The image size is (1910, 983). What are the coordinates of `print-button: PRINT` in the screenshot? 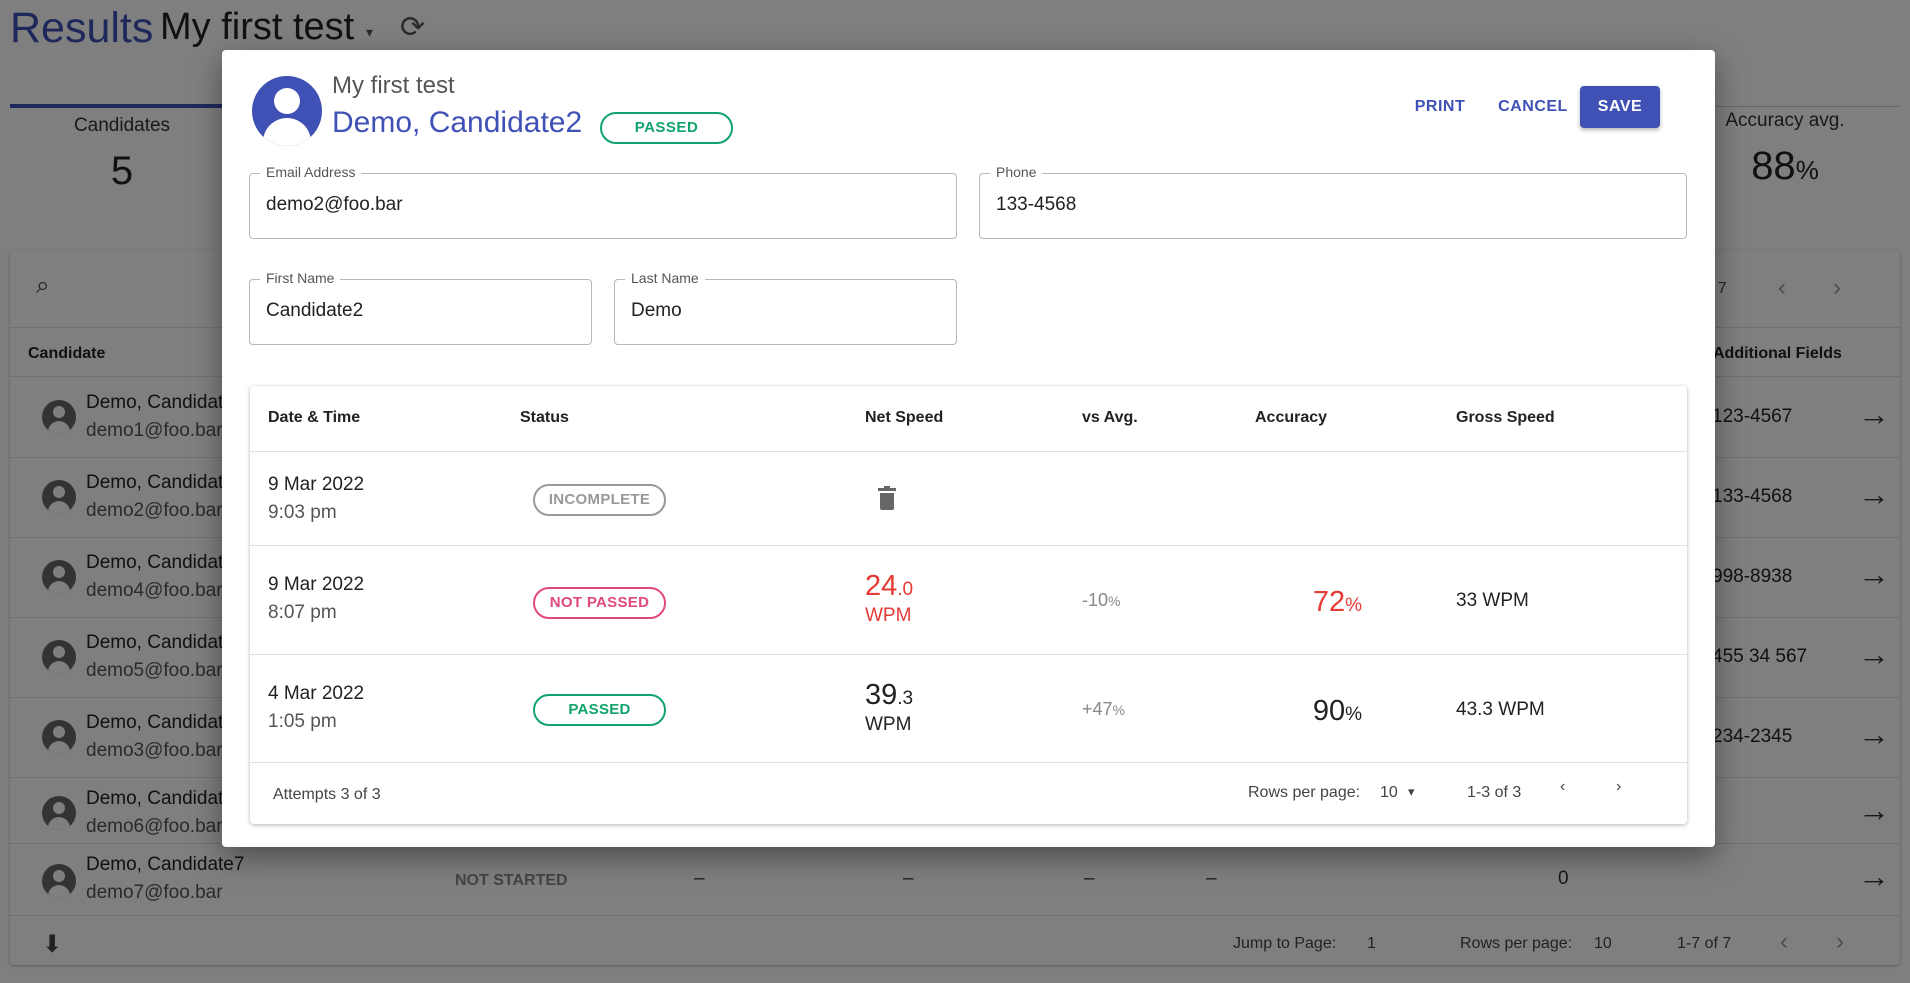 It's located at (1440, 107).